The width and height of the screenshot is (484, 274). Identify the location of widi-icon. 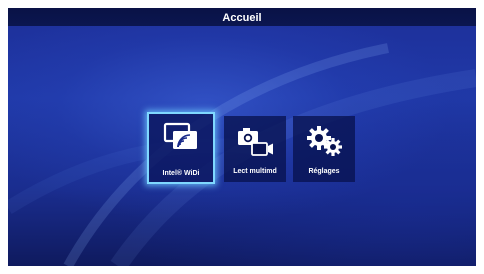
(181, 137).